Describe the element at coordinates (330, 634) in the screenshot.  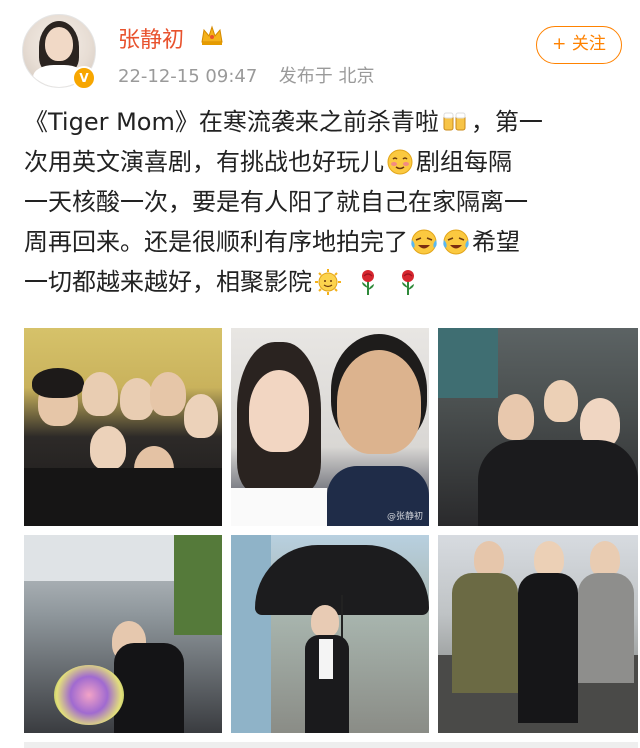
I see `photo-umbrella` at that location.